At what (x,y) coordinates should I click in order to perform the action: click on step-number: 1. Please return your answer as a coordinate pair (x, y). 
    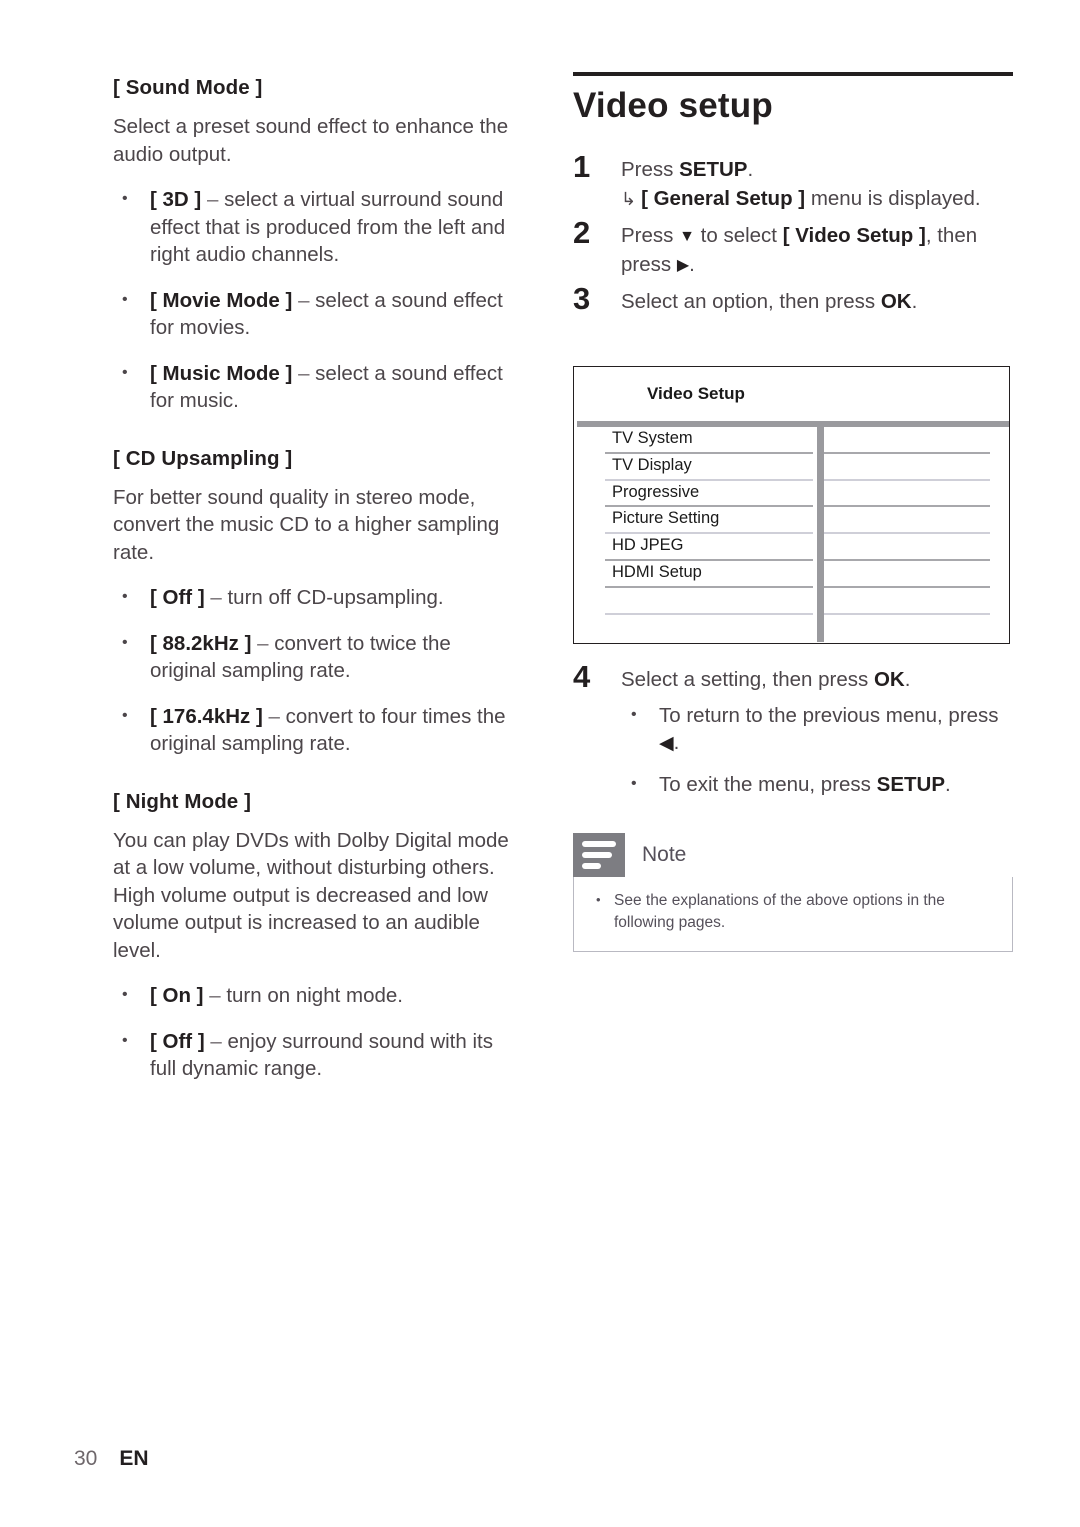
    Looking at the image, I should click on (582, 166).